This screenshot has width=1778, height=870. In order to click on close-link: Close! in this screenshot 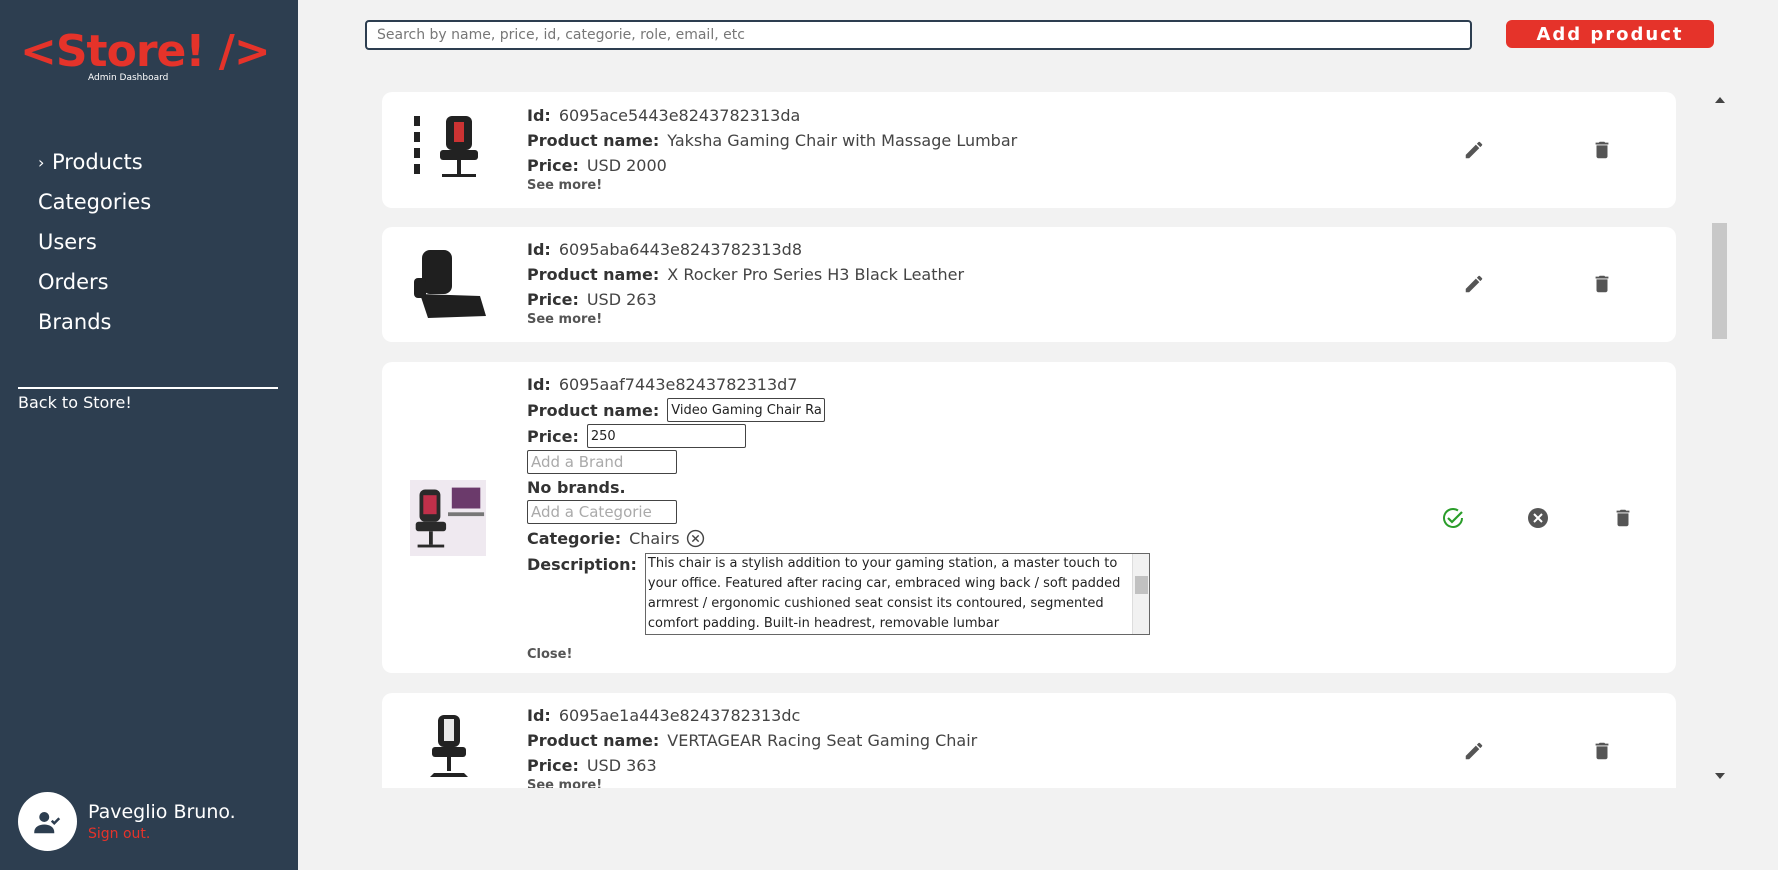, I will do `click(838, 654)`.